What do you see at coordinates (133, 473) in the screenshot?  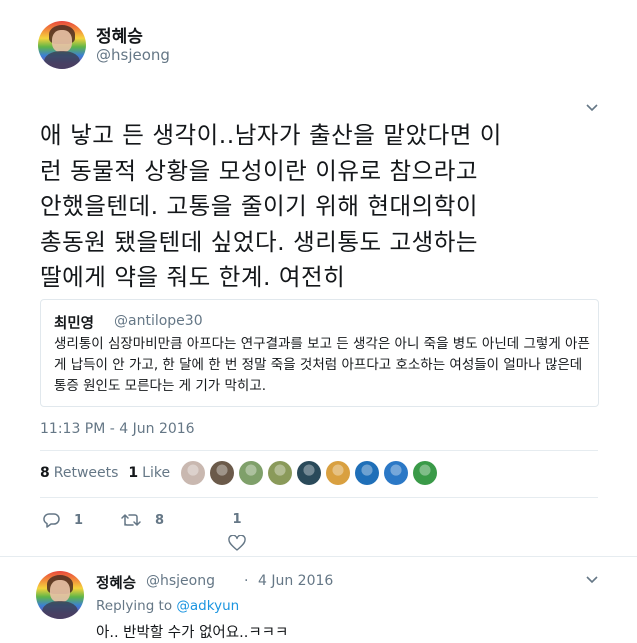 I see `likes-count: 1` at bounding box center [133, 473].